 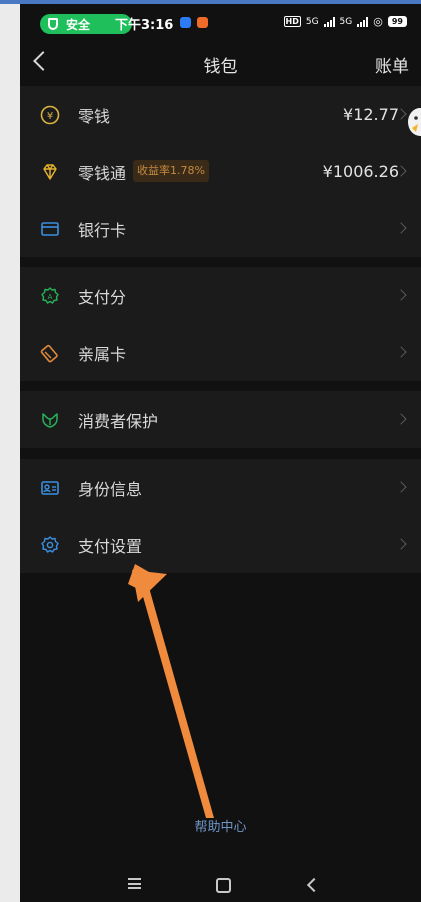 I want to click on annotation-arrow, so click(x=171, y=691).